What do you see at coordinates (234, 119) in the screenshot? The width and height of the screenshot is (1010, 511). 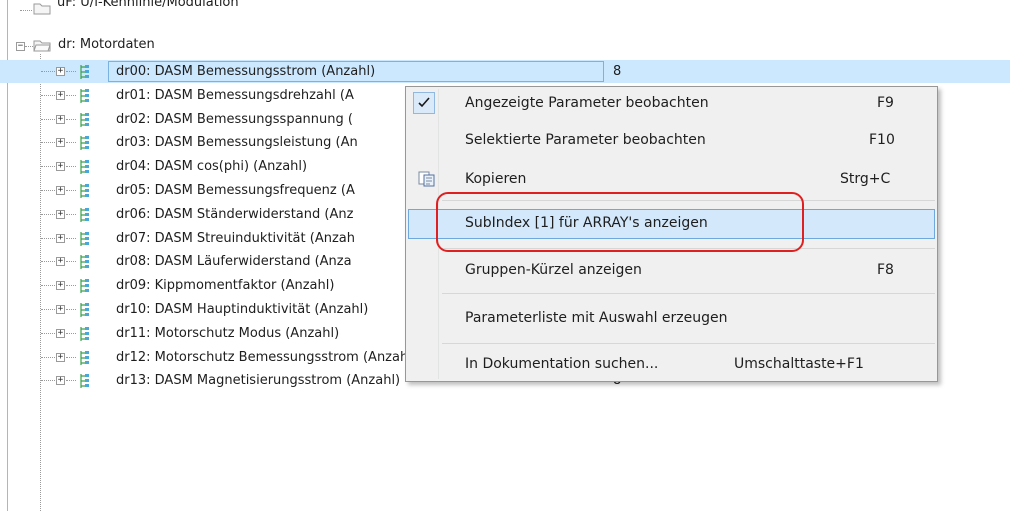 I see `tree-row-label: dr02: DASM Bemessungsspannung (` at bounding box center [234, 119].